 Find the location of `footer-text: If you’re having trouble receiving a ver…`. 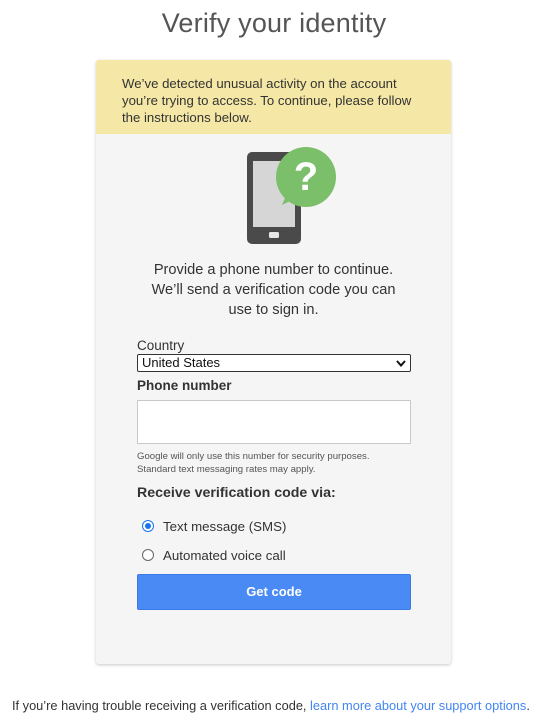

footer-text: If you’re having trouble receiving a ver… is located at coordinates (161, 705).